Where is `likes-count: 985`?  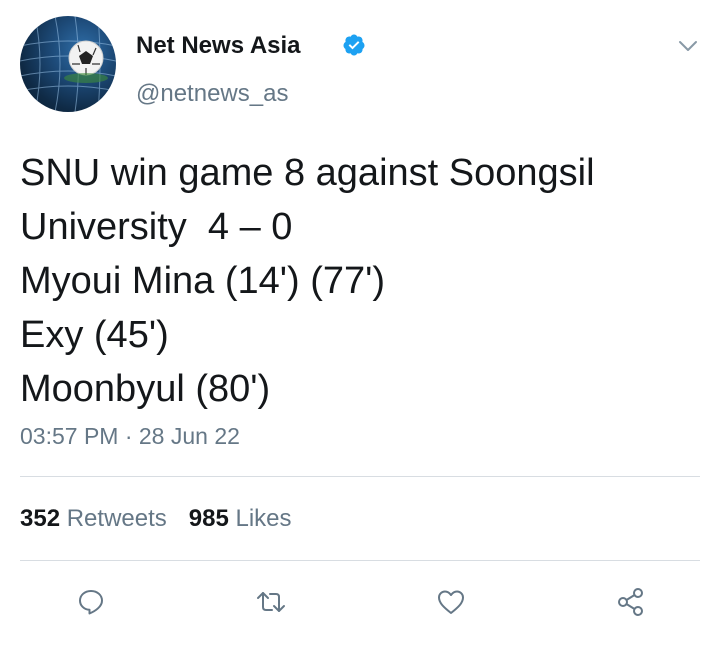
likes-count: 985 is located at coordinates (208, 518).